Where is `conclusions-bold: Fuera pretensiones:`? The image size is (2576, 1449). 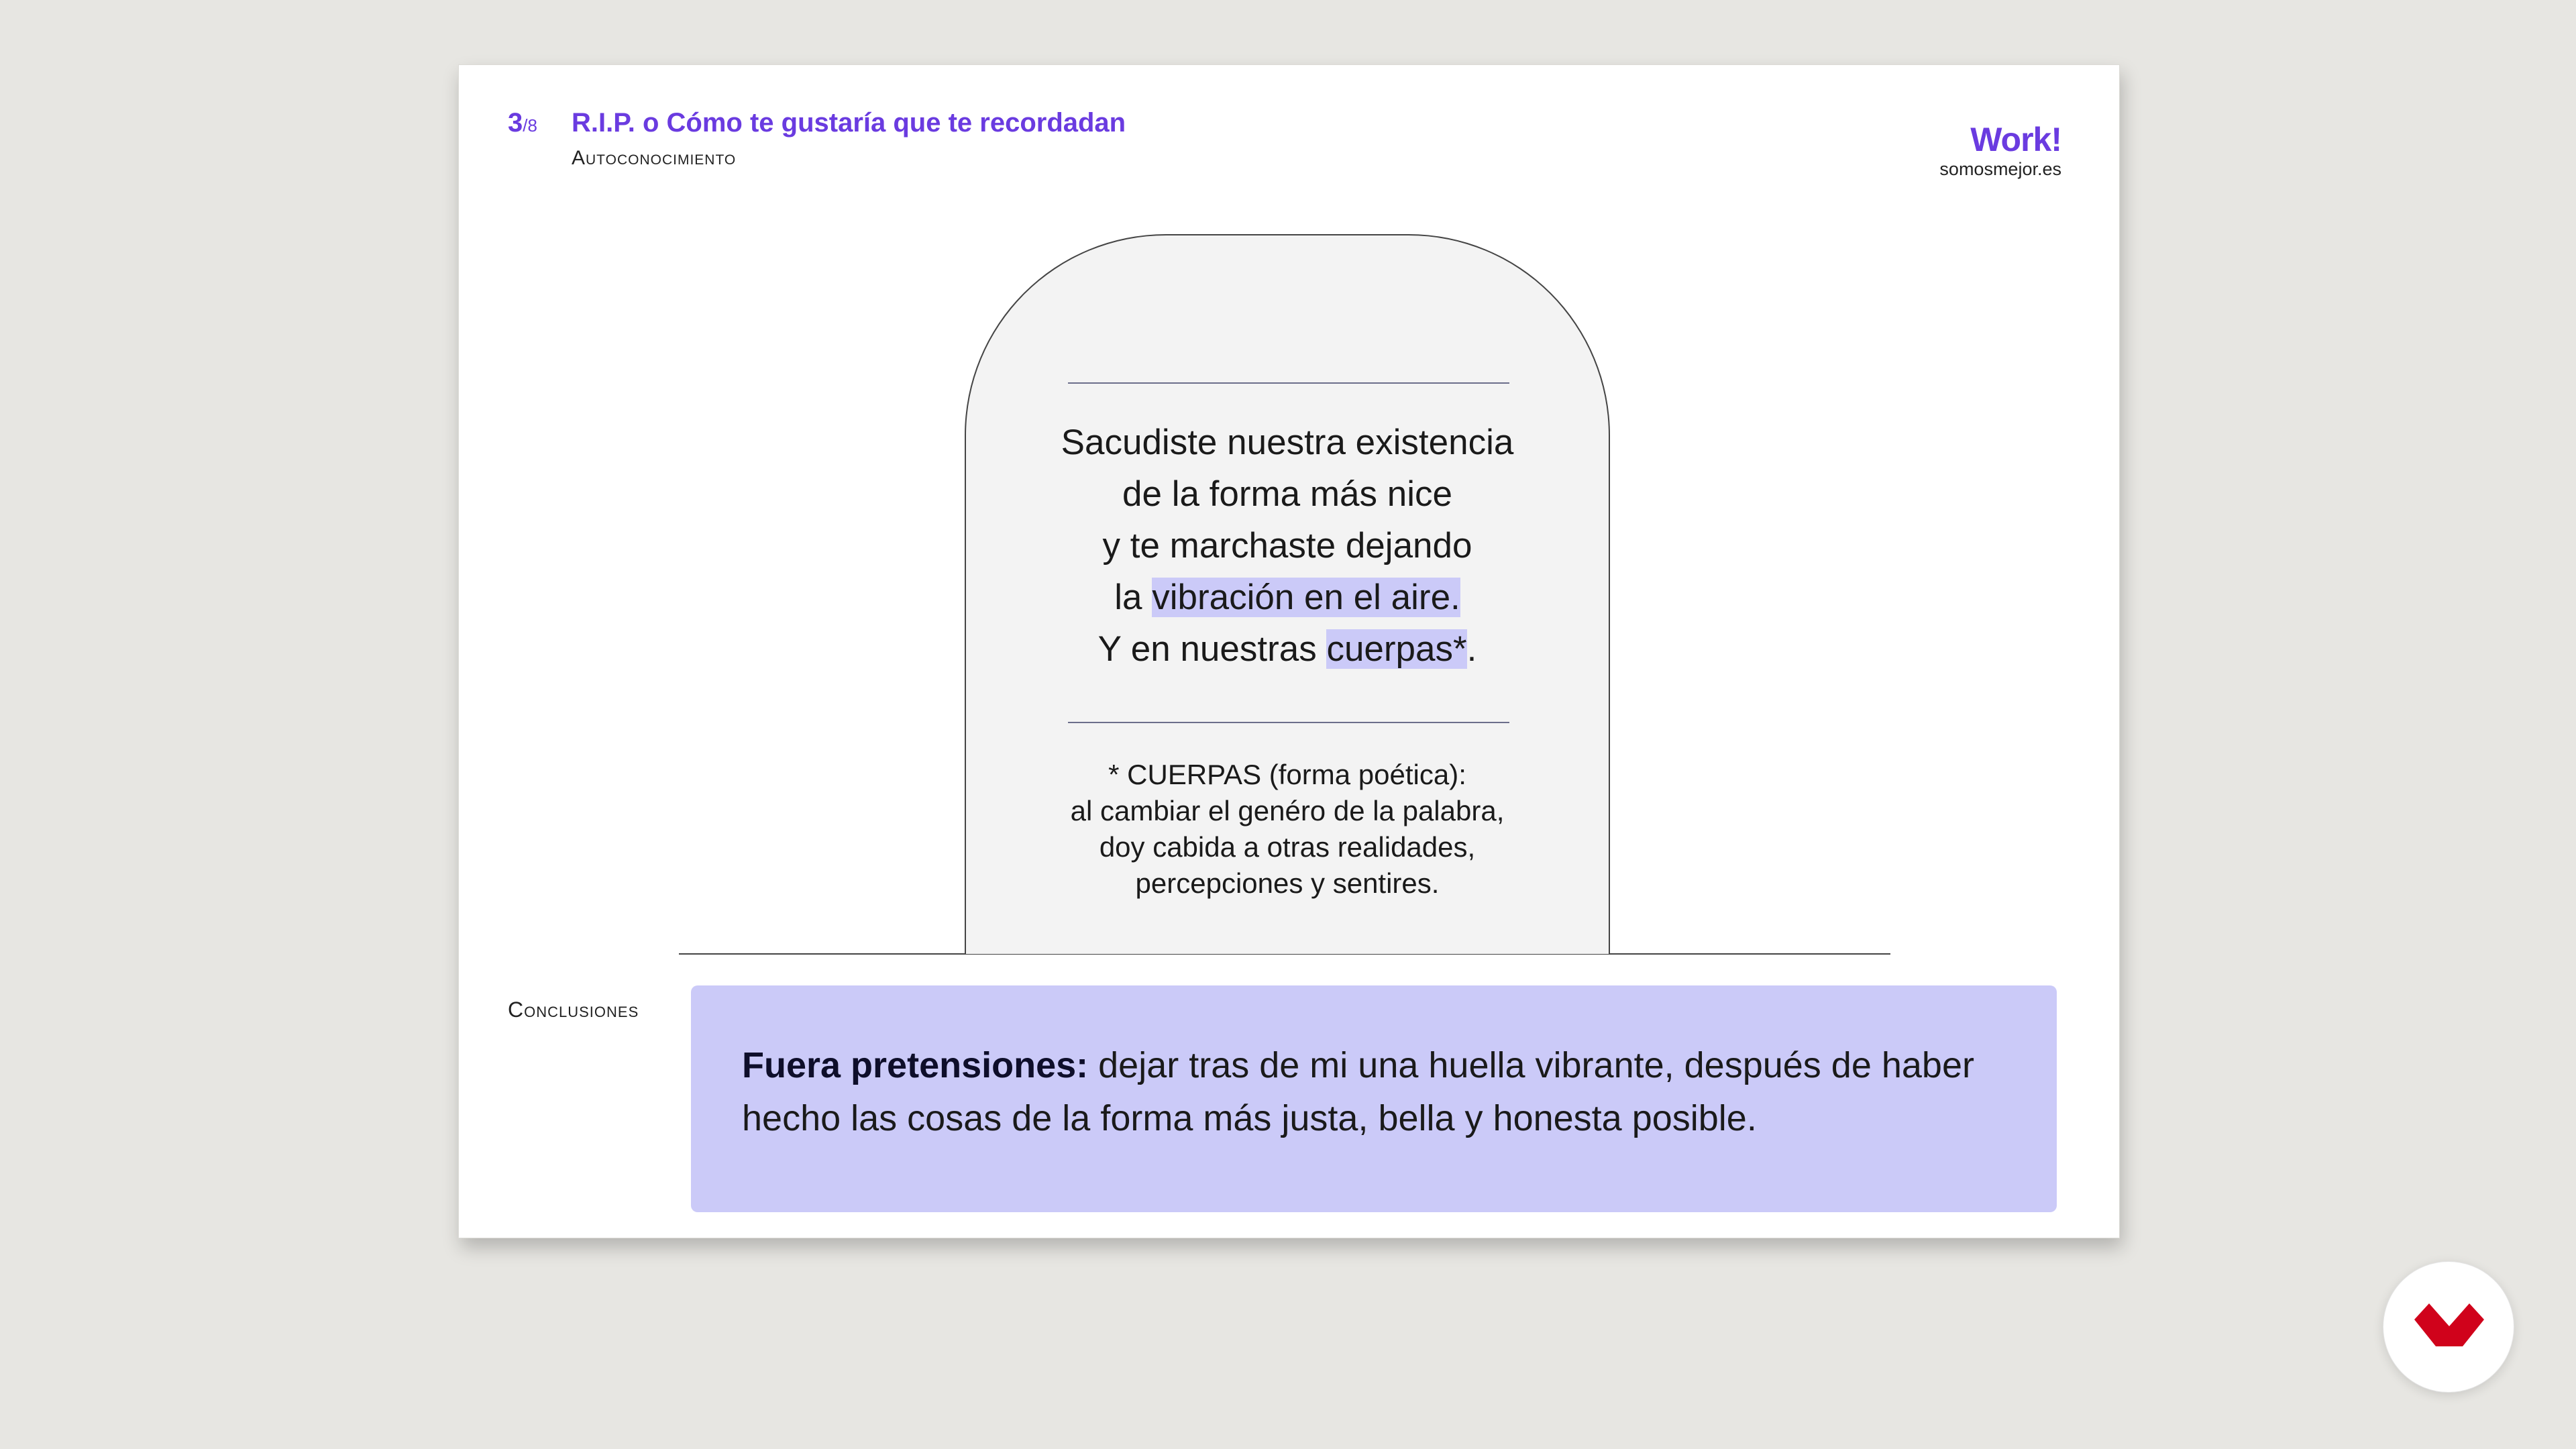
conclusions-bold: Fuera pretensiones: is located at coordinates (915, 1065).